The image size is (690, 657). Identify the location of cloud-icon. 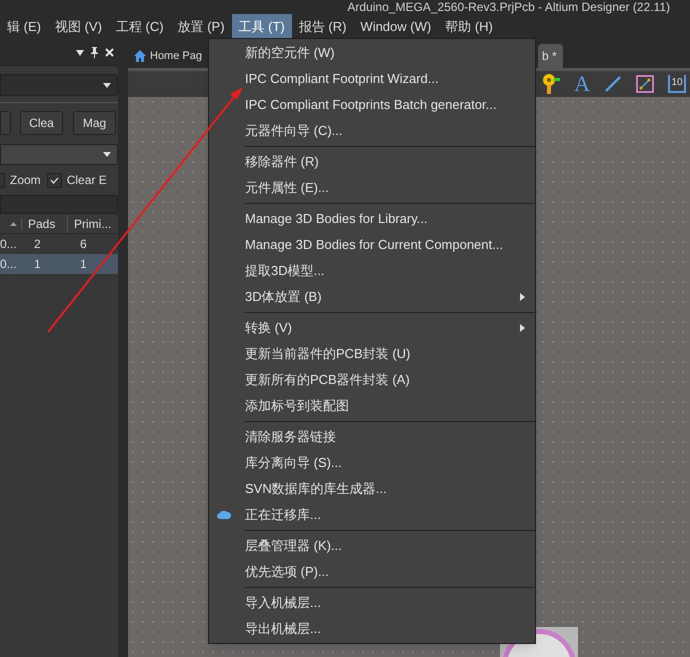
(224, 515).